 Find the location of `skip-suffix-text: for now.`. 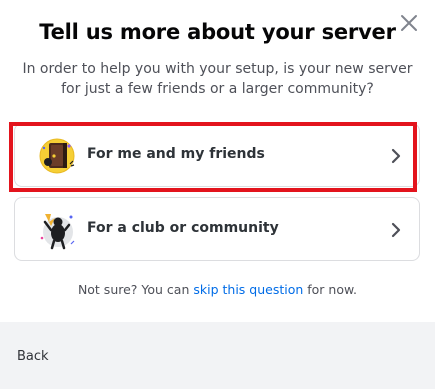

skip-suffix-text: for now. is located at coordinates (330, 289).